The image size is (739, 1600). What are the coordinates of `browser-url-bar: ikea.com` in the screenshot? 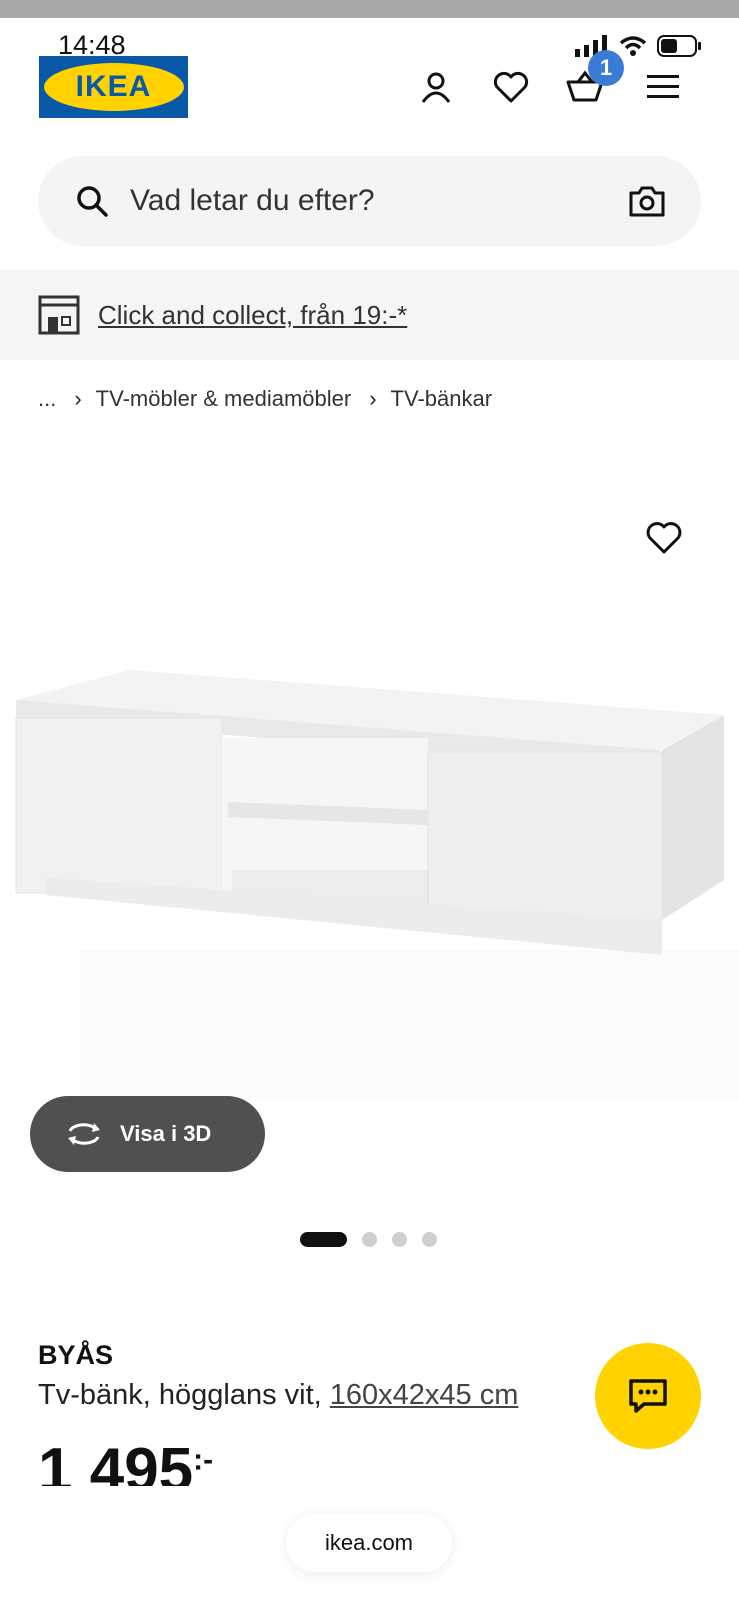 It's located at (369, 1543).